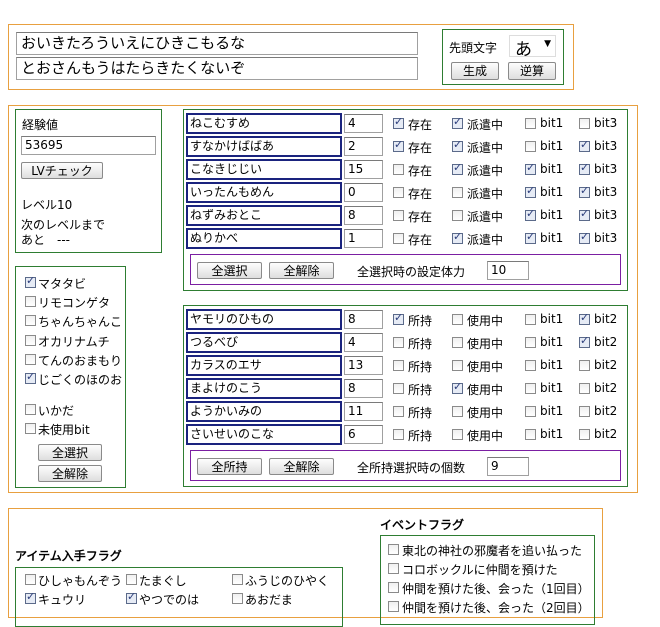 The image size is (660, 627). I want to click on lv-check-button: LVチェック, so click(62, 170).